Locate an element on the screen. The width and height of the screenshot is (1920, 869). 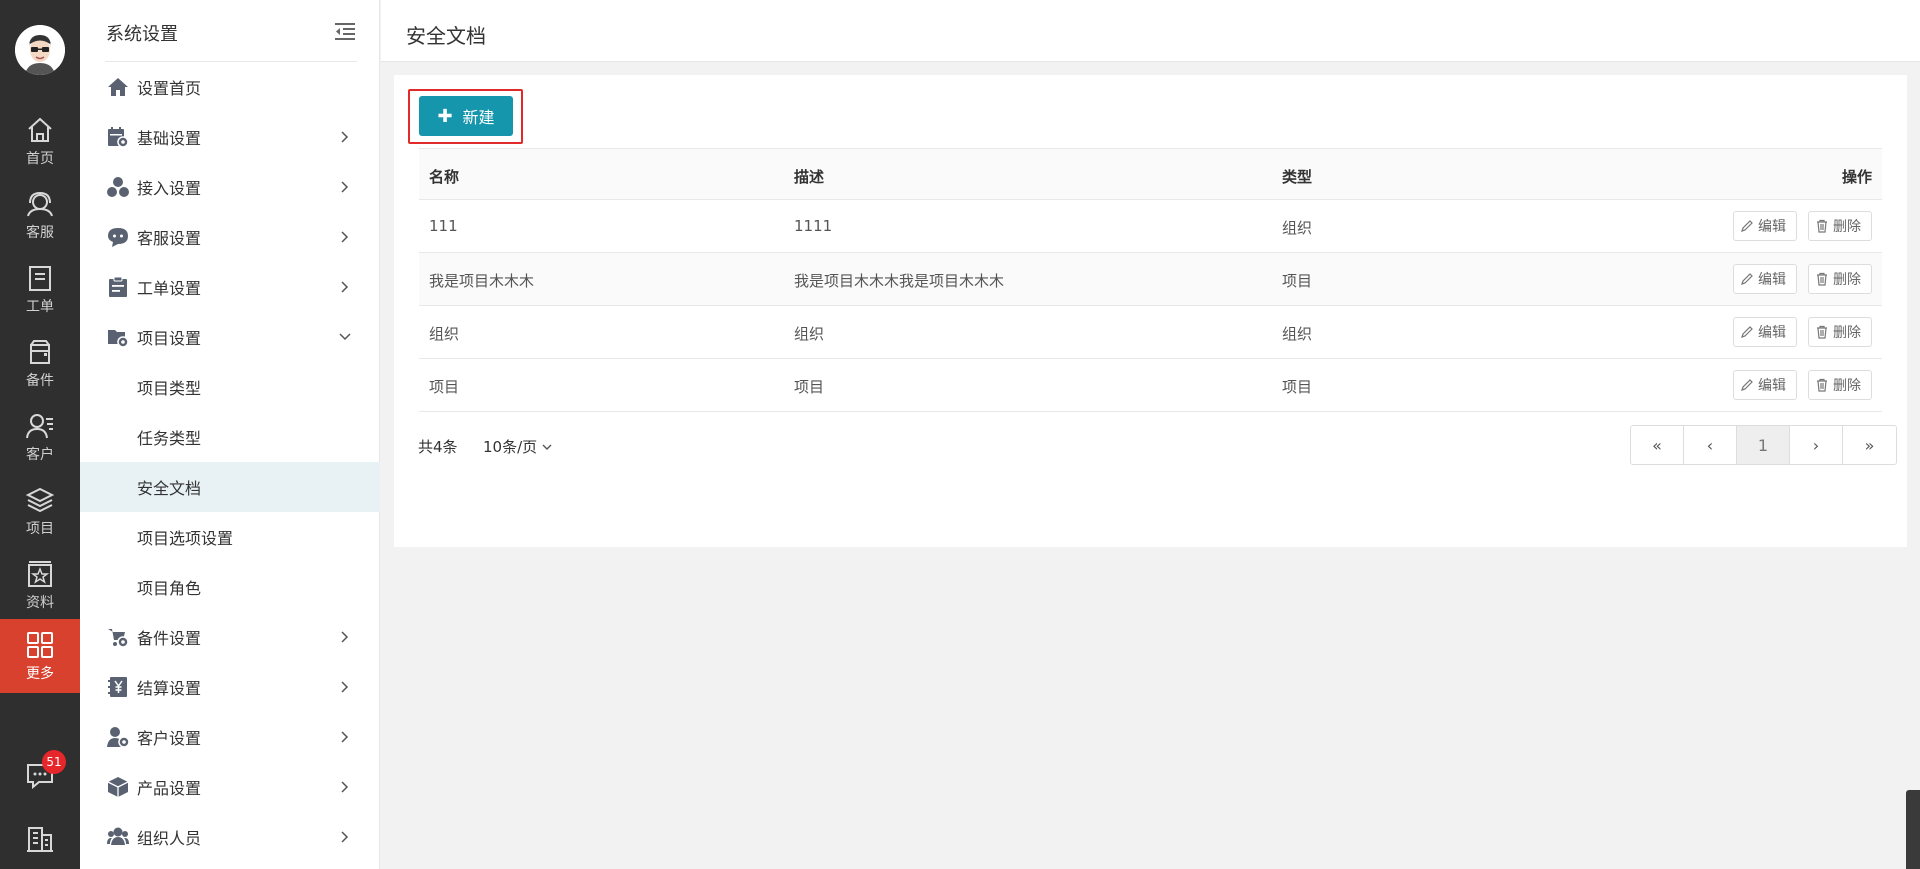
sidebar-item-service: 客服设置 is located at coordinates (230, 237).